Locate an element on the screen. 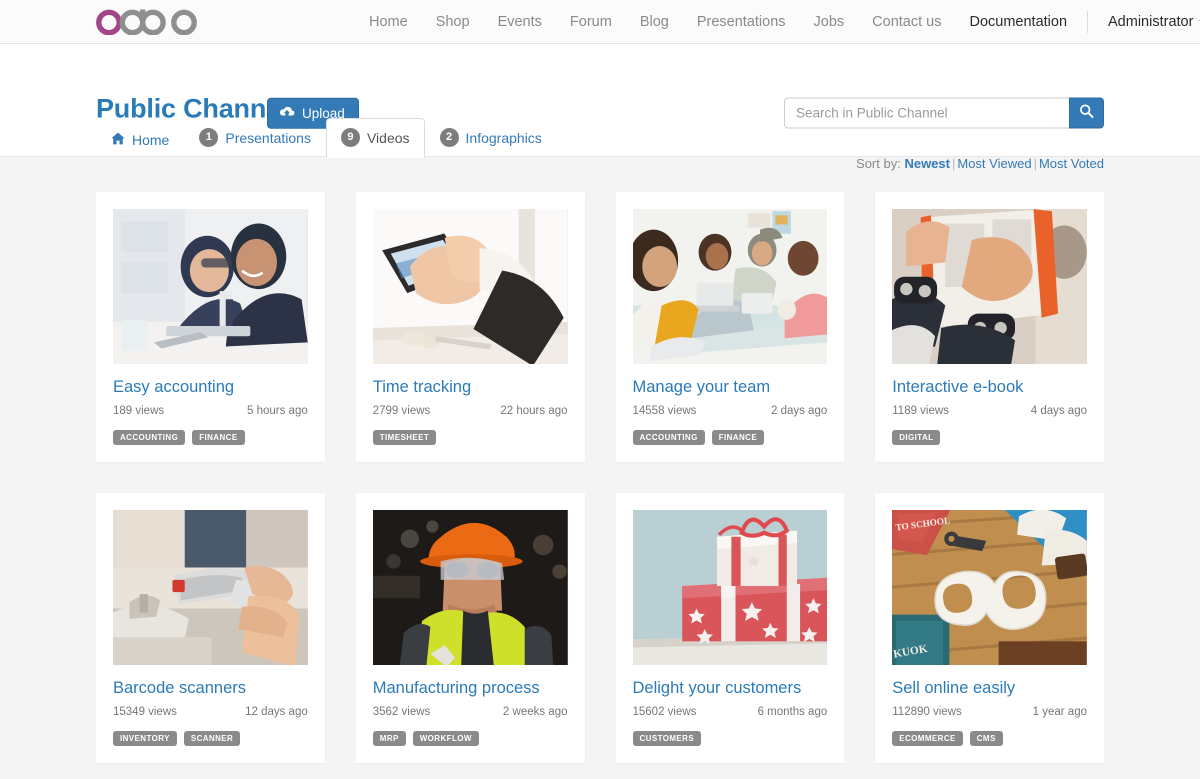  slide-meta: 2799 views 22 hours ago is located at coordinates (470, 411).